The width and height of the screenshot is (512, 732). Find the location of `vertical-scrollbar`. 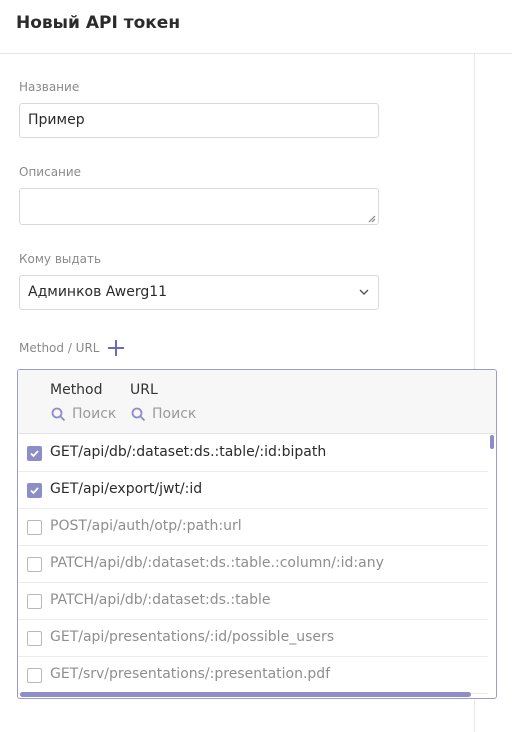

vertical-scrollbar is located at coordinates (492, 442).